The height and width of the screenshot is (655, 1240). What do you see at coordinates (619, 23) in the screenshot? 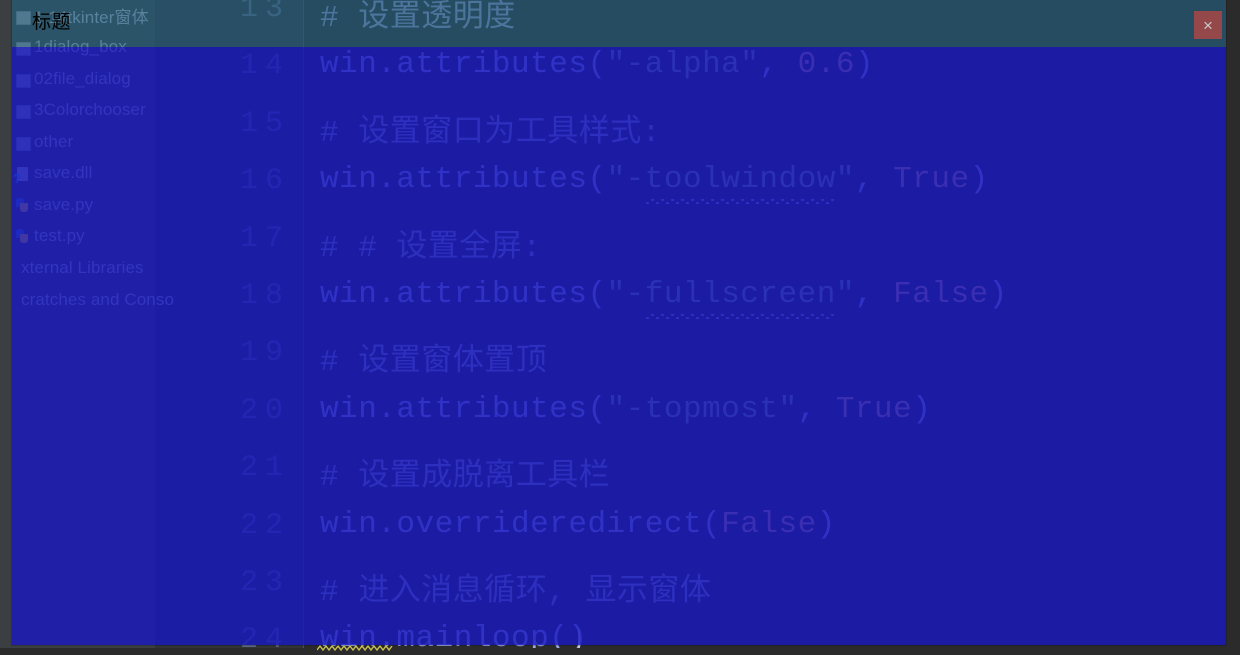
I see `tkinter-title-bar: 标题 ×` at bounding box center [619, 23].